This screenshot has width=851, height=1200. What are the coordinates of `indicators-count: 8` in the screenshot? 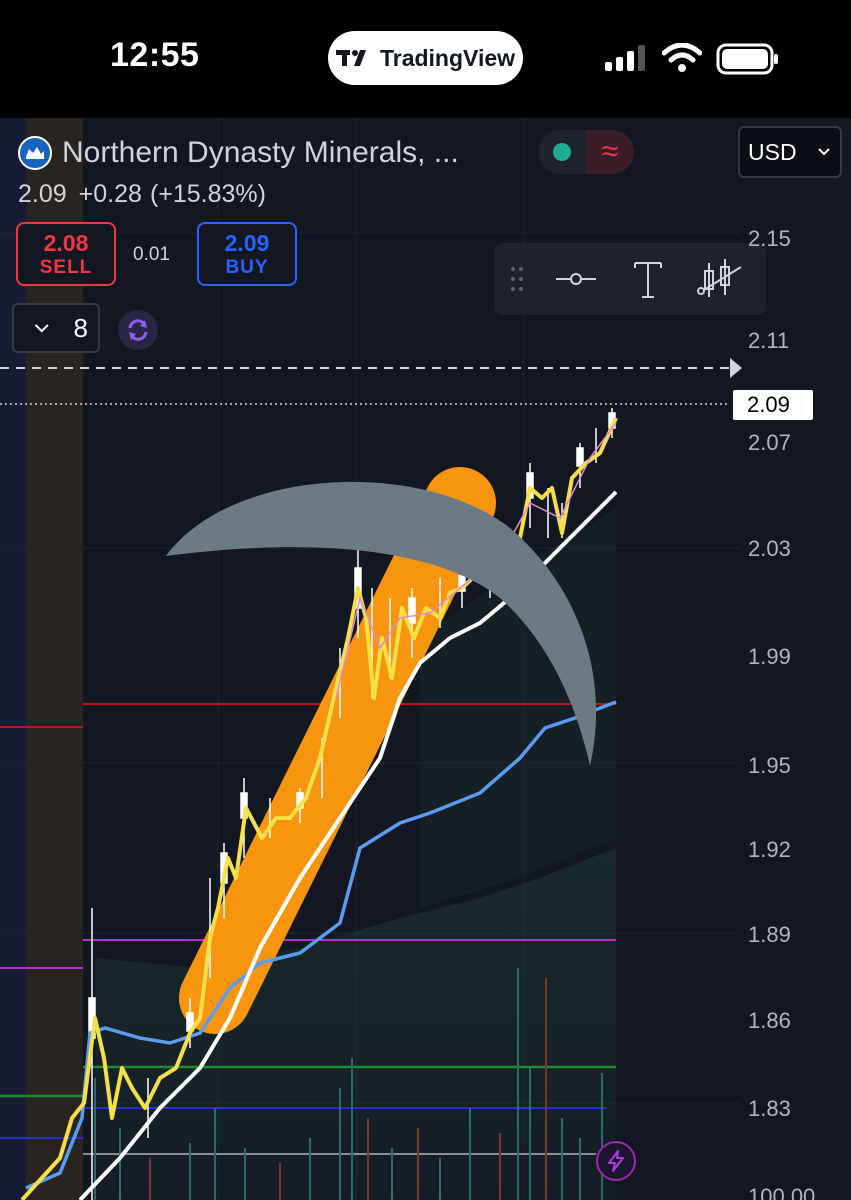 It's located at (80, 327).